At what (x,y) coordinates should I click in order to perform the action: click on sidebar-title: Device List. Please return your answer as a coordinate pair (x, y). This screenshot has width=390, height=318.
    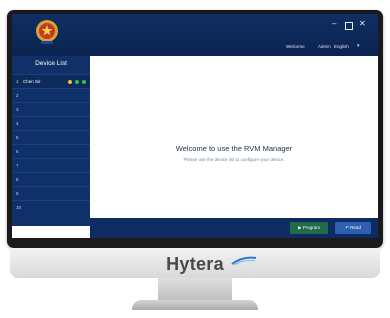
    Looking at the image, I should click on (51, 63).